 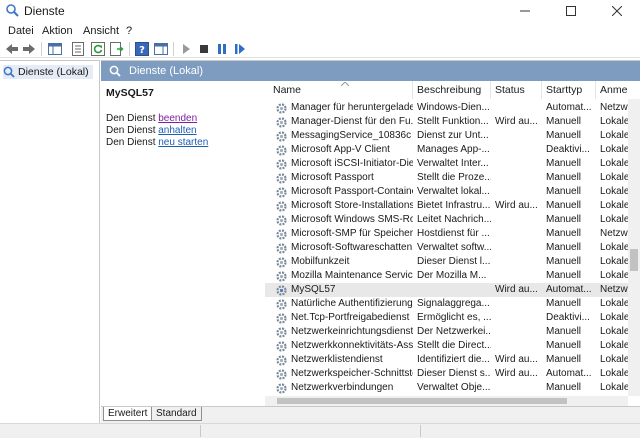 I want to click on vertical-scrollbar, so click(x=634, y=247).